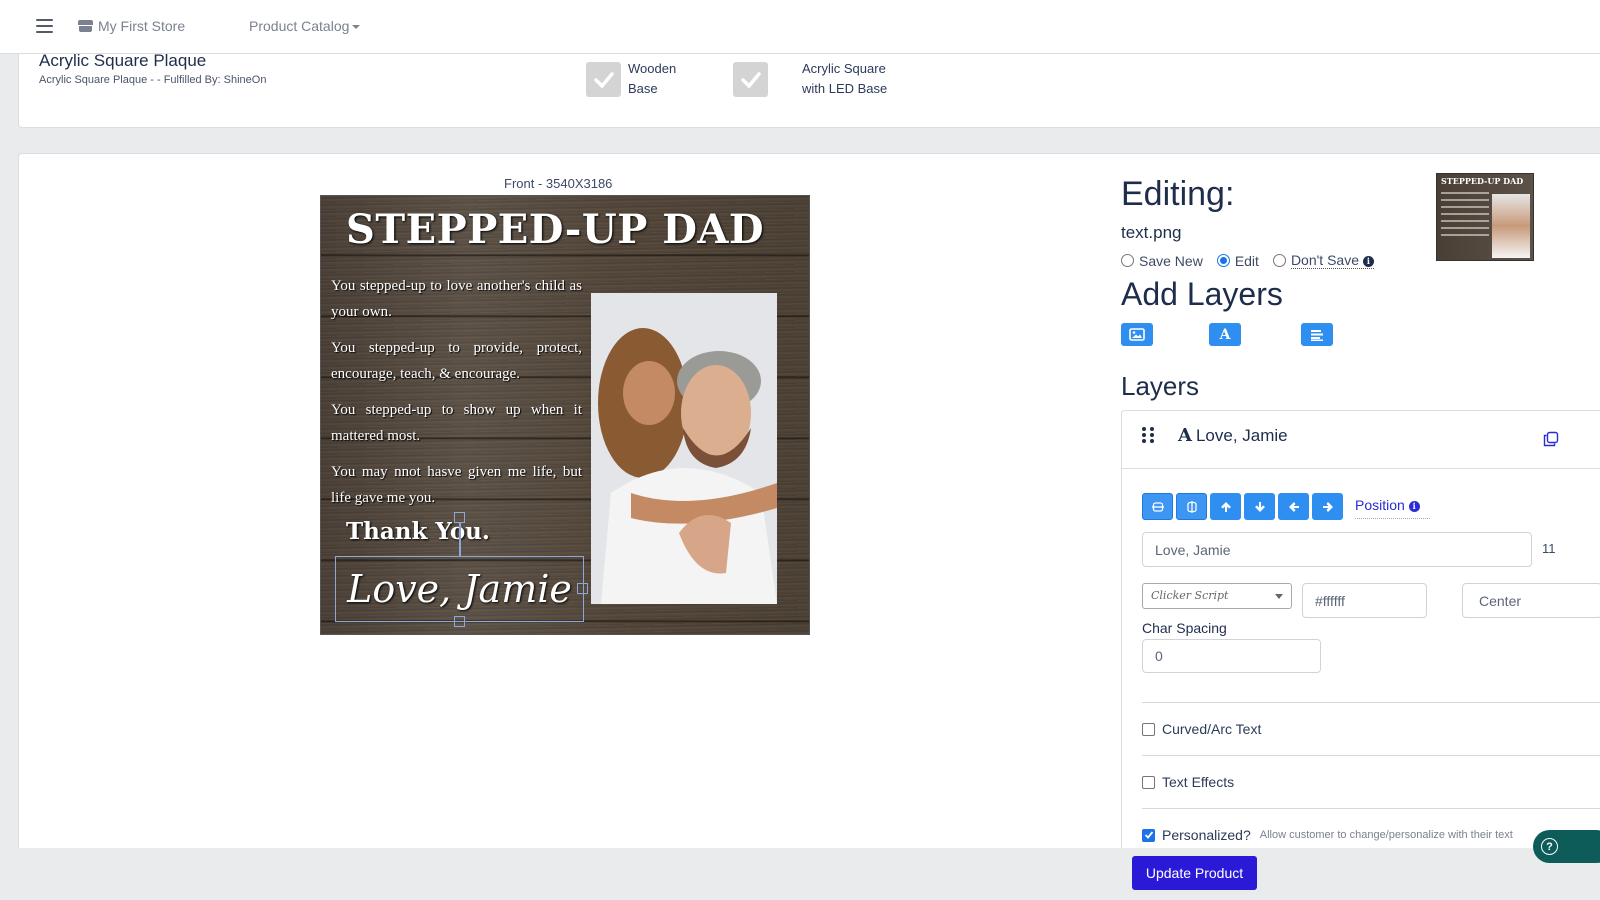 This screenshot has height=900, width=1600. Describe the element at coordinates (85, 26) in the screenshot. I see `store-icon` at that location.